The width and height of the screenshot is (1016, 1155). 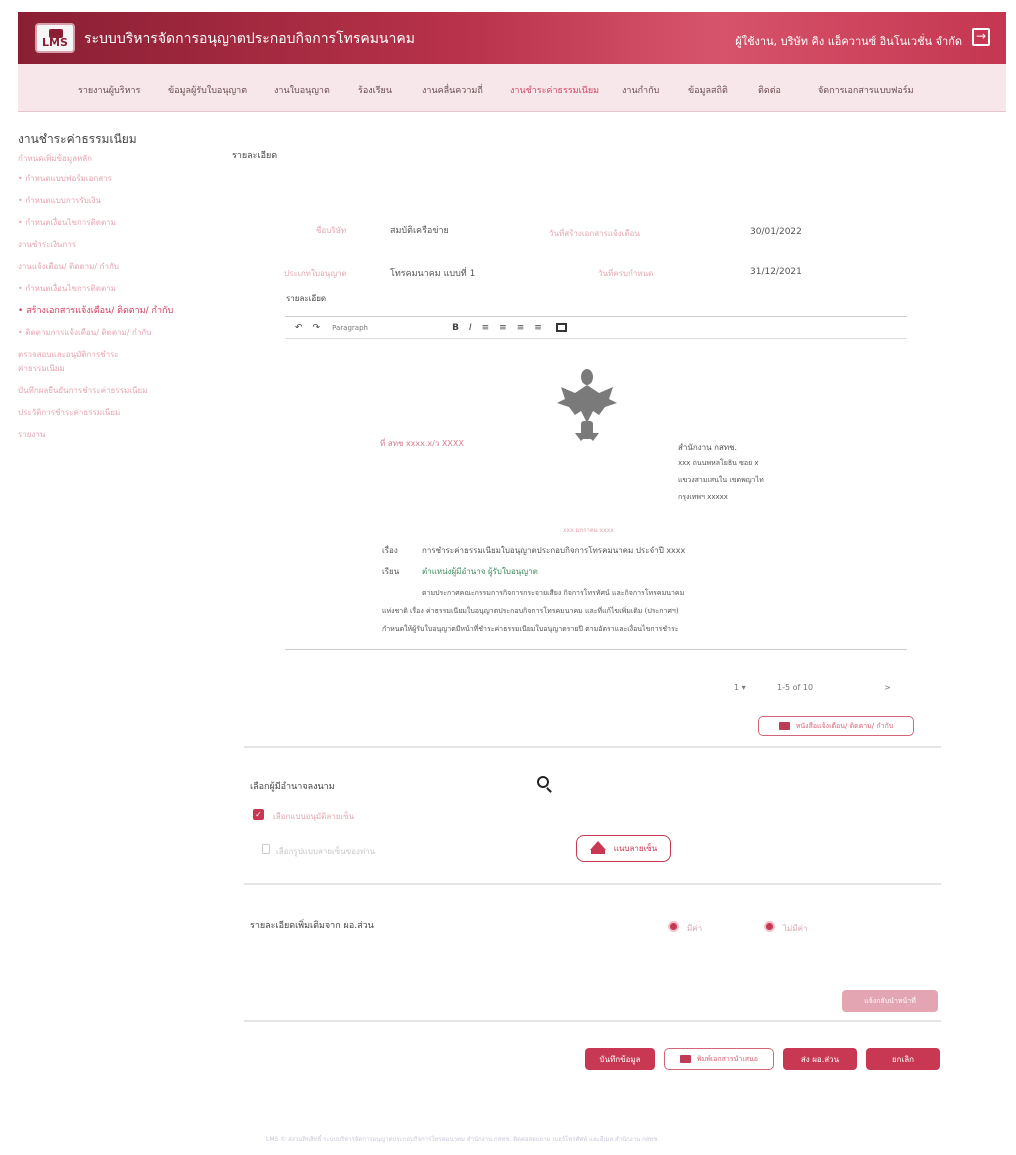 What do you see at coordinates (65, 178) in the screenshot?
I see `sidebar-item: • กำหนดแบบฟอร์มเอกสาร` at bounding box center [65, 178].